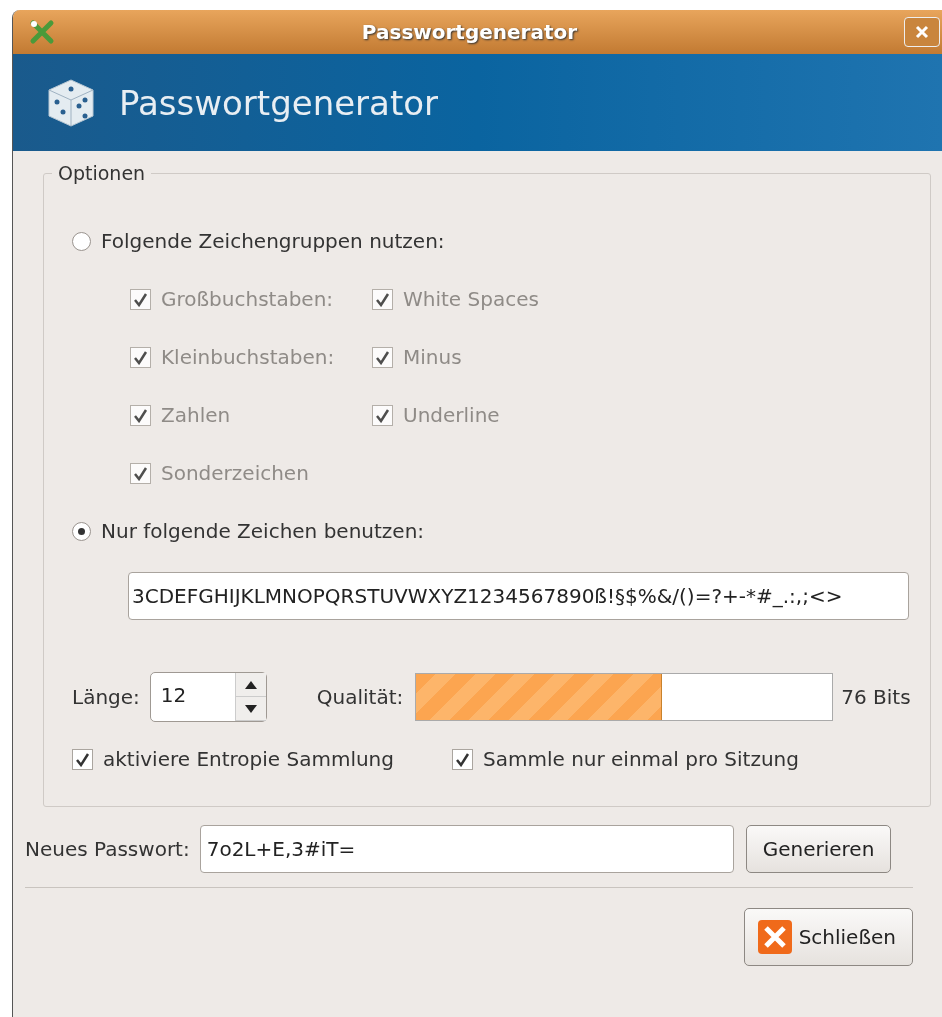 Image resolution: width=942 pixels, height=1017 pixels. What do you see at coordinates (196, 415) in the screenshot?
I see `checkbox-label: Zahlen` at bounding box center [196, 415].